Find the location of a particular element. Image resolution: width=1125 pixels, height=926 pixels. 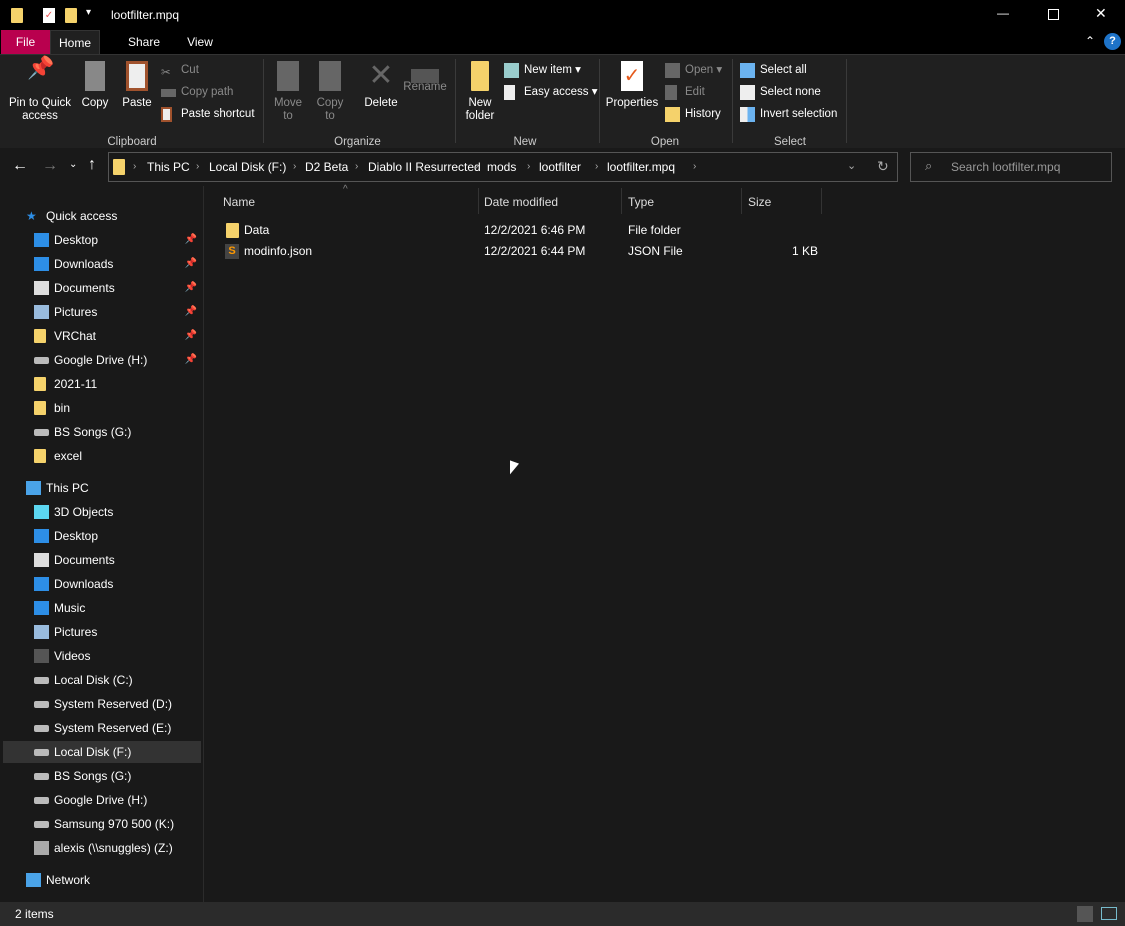

open-button: Open ▾ is located at coordinates (693, 70).